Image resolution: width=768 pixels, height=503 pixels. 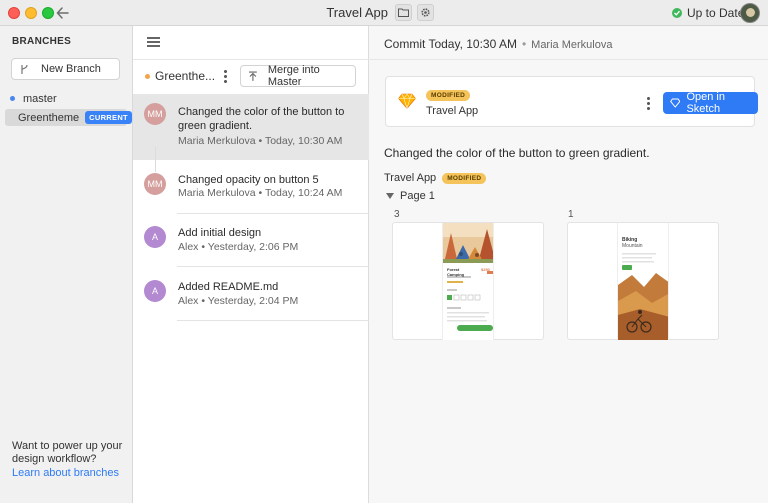 What do you see at coordinates (572, 45) in the screenshot?
I see `commit-heading-author: Maria Merkulova` at bounding box center [572, 45].